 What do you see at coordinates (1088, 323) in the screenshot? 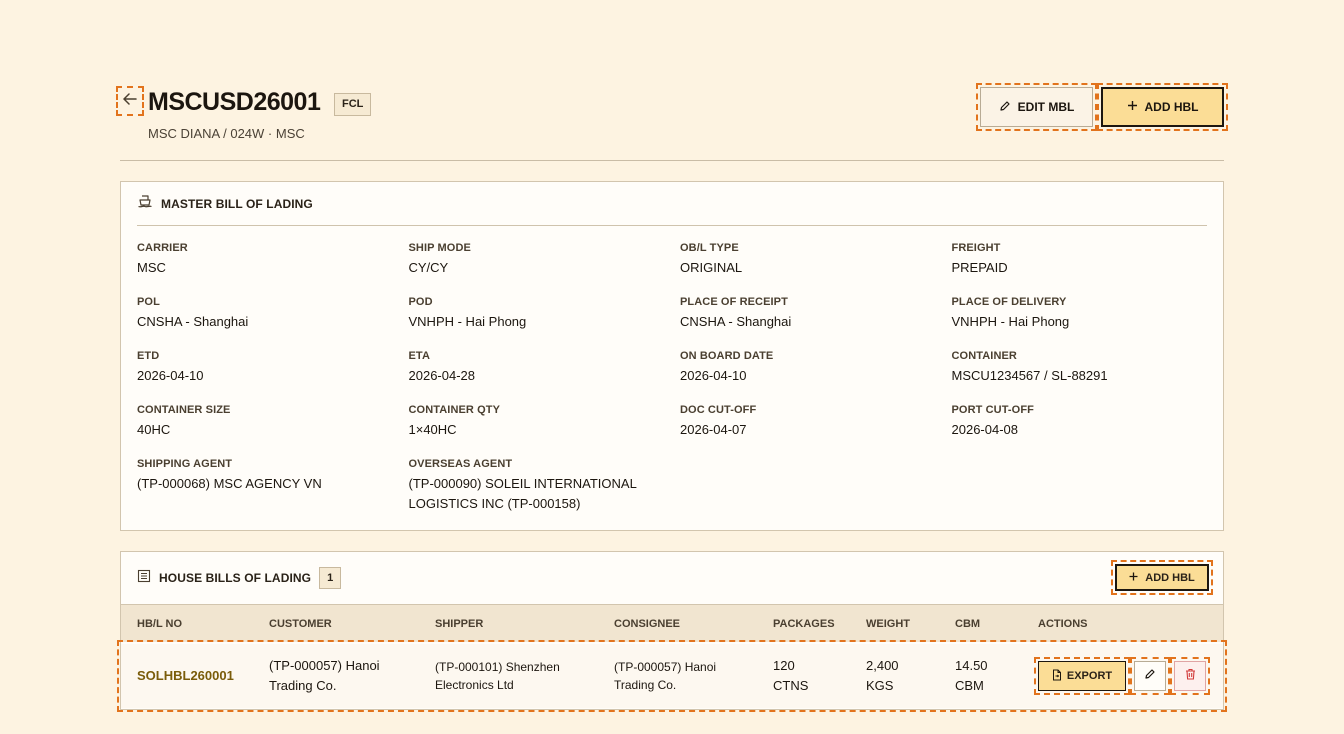
I see `field-place-of-delivery: PLACE OF DELIVERY VNHPH - Hai Phong` at bounding box center [1088, 323].